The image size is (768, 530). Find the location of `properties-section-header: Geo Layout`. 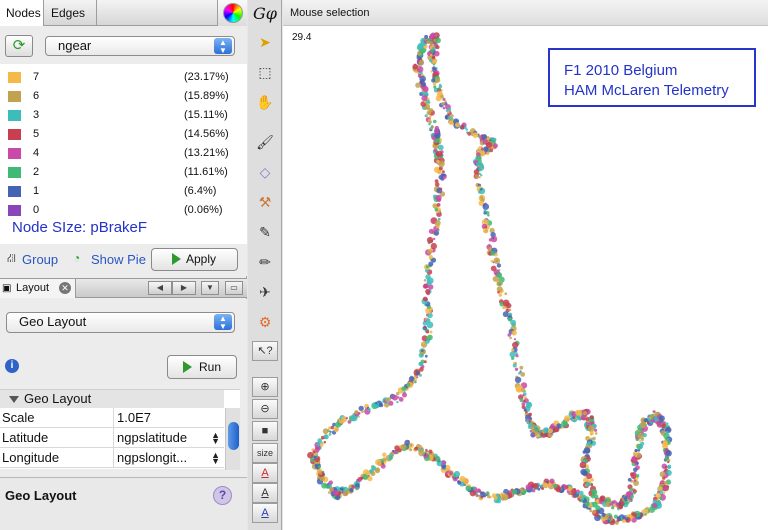

properties-section-header: Geo Layout is located at coordinates (112, 399).